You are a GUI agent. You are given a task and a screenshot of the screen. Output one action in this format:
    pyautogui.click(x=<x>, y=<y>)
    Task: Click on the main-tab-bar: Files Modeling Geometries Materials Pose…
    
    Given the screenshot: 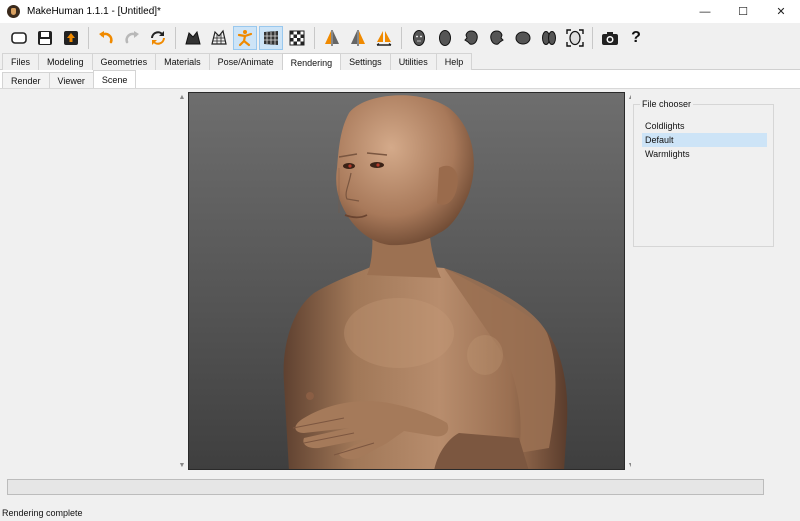 What is the action you would take?
    pyautogui.click(x=400, y=62)
    